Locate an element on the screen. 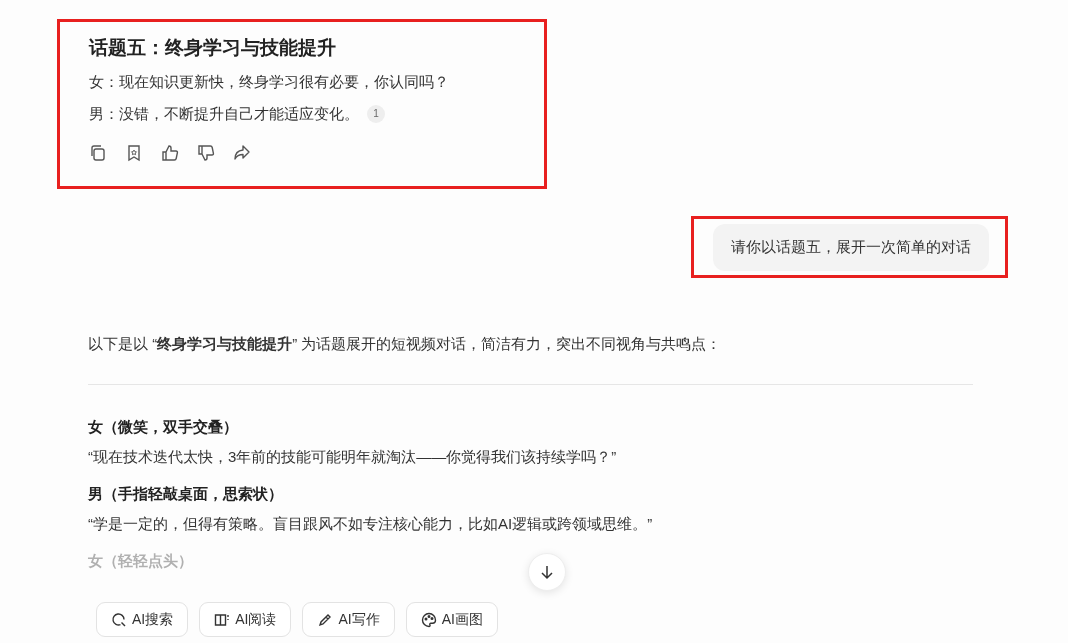  search-icon is located at coordinates (119, 619).